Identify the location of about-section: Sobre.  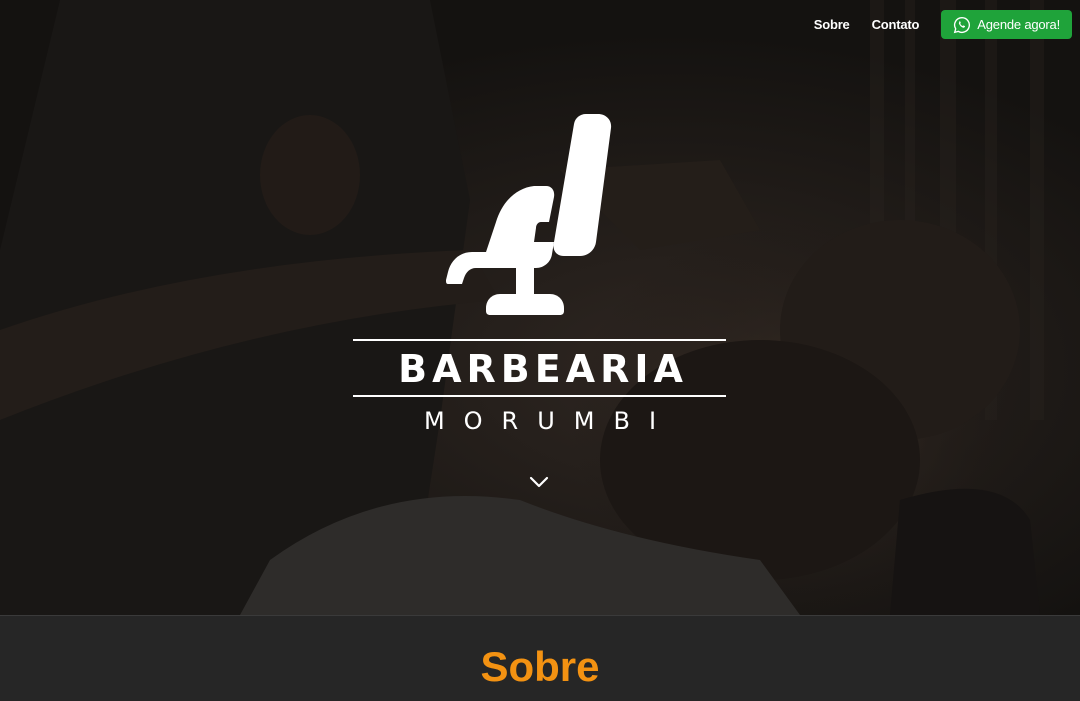
(540, 658).